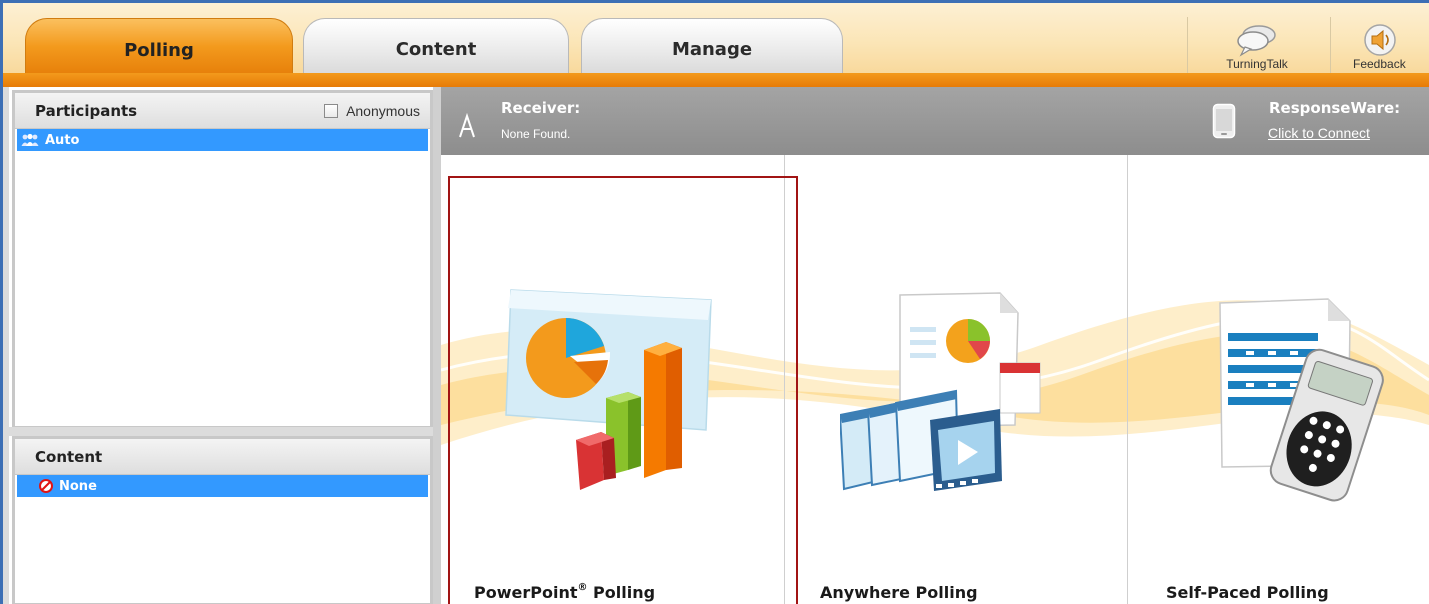 The image size is (1429, 604). I want to click on content-header: Content, so click(222, 457).